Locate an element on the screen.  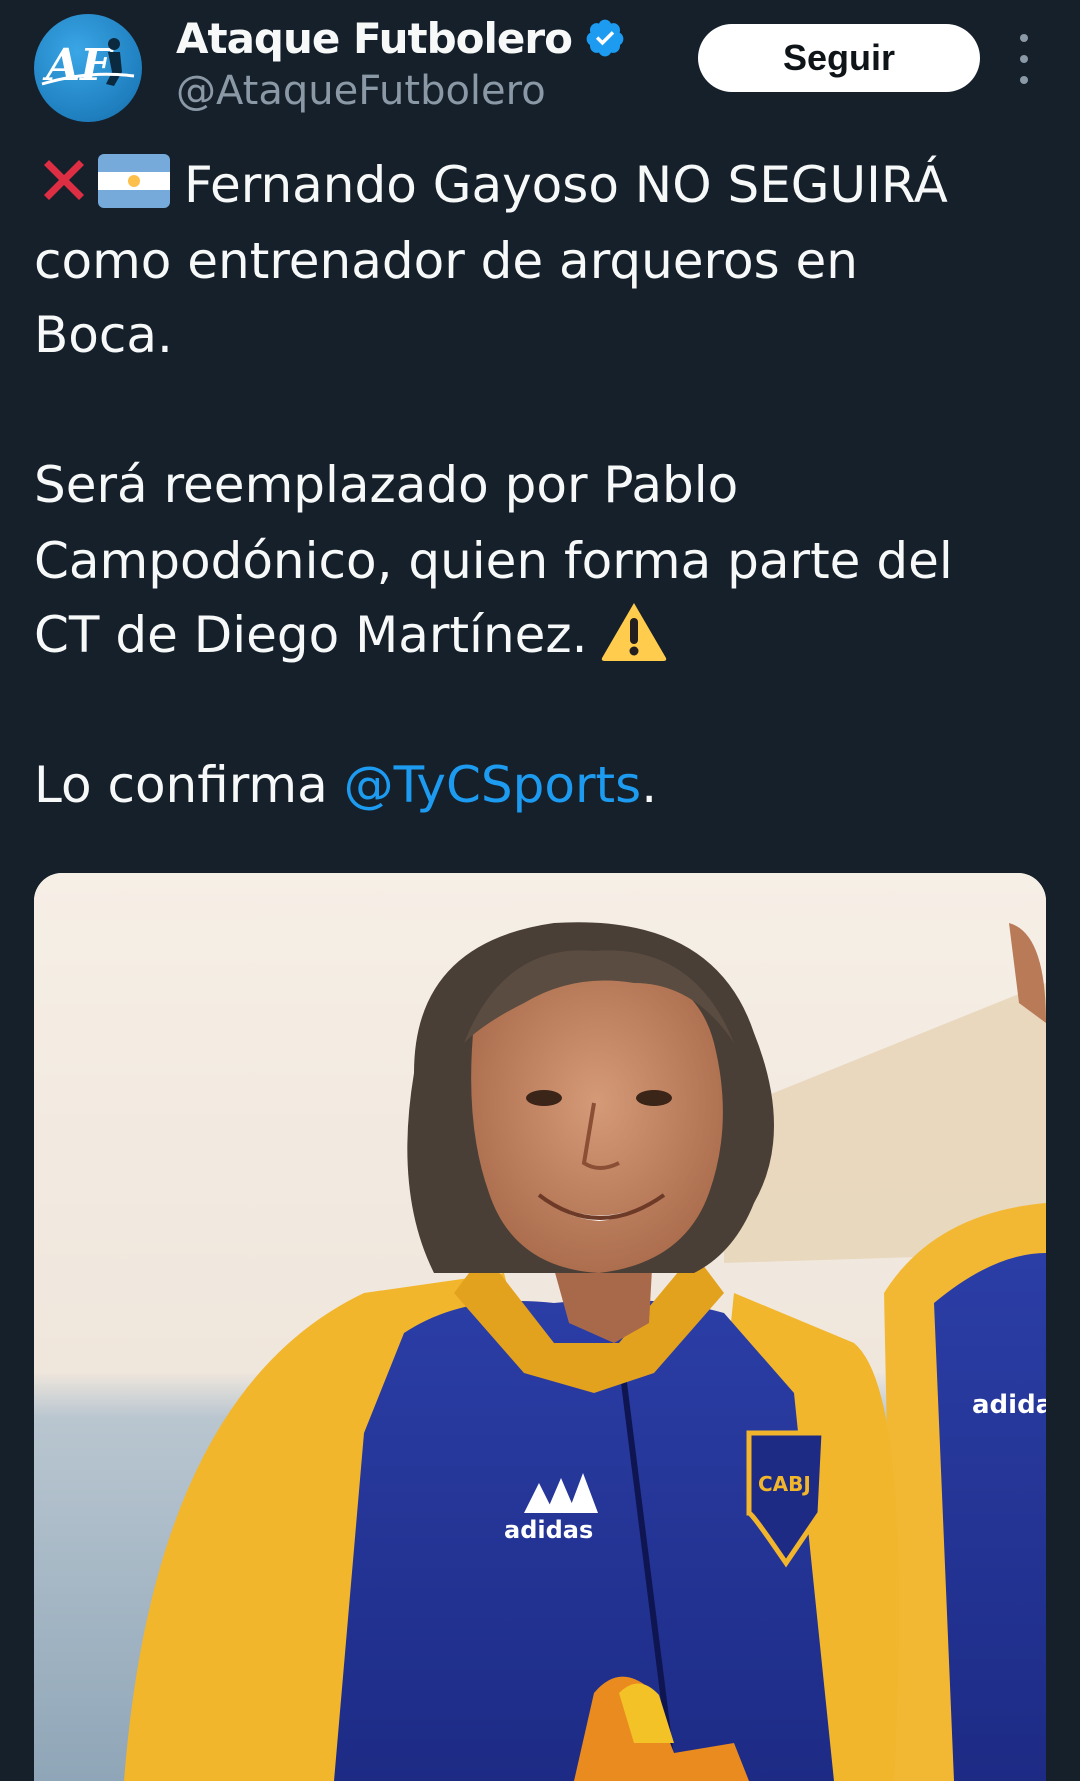
crest-text: CABJ is located at coordinates (784, 1484).